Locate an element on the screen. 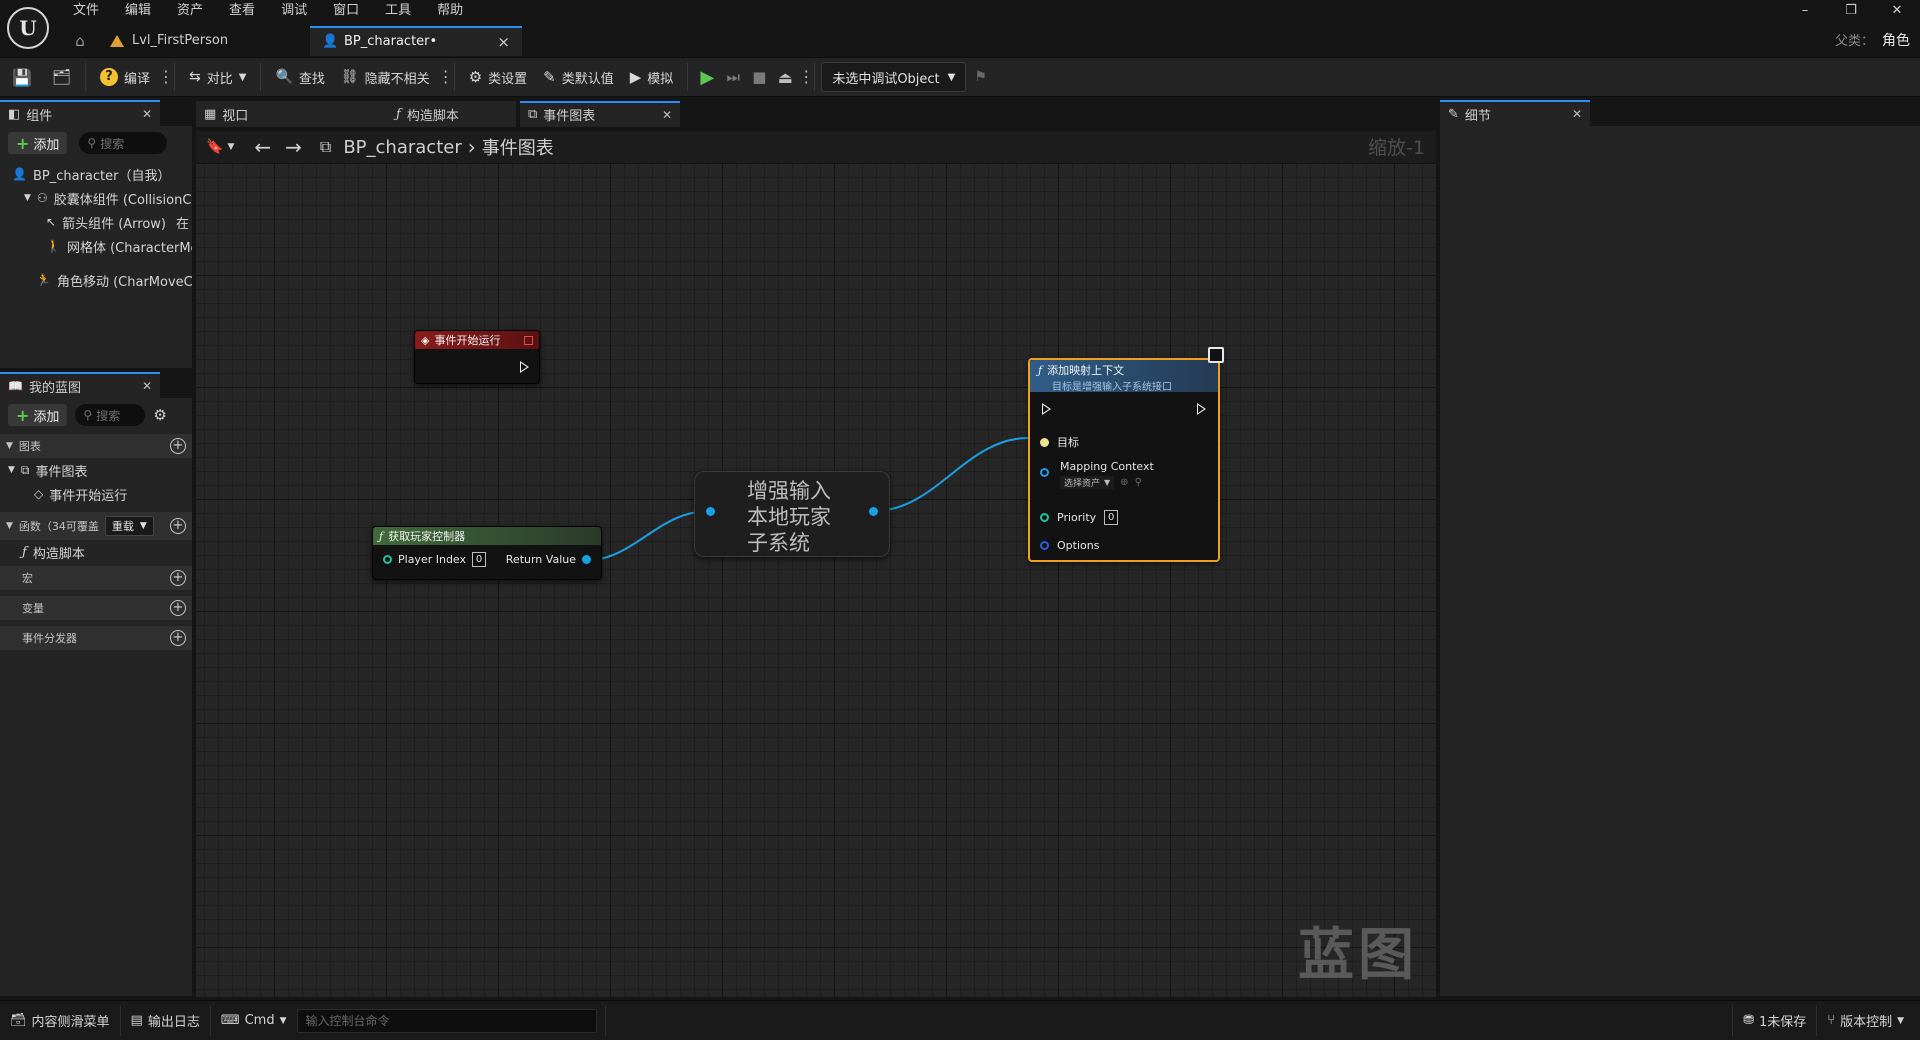 The height and width of the screenshot is (1040, 1920). tab-viewport: ▦ 视口 is located at coordinates (276, 113).